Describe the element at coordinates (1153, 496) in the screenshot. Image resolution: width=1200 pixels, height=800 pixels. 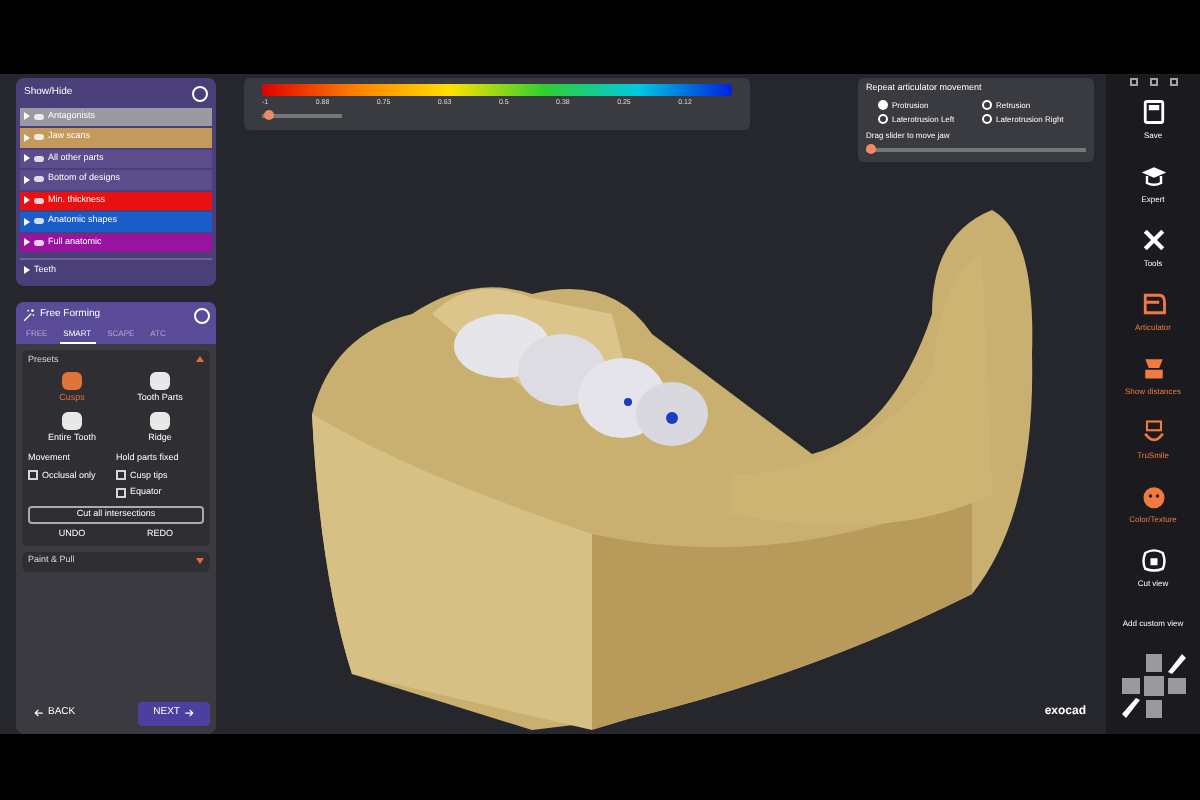
I see `palette-icon` at that location.